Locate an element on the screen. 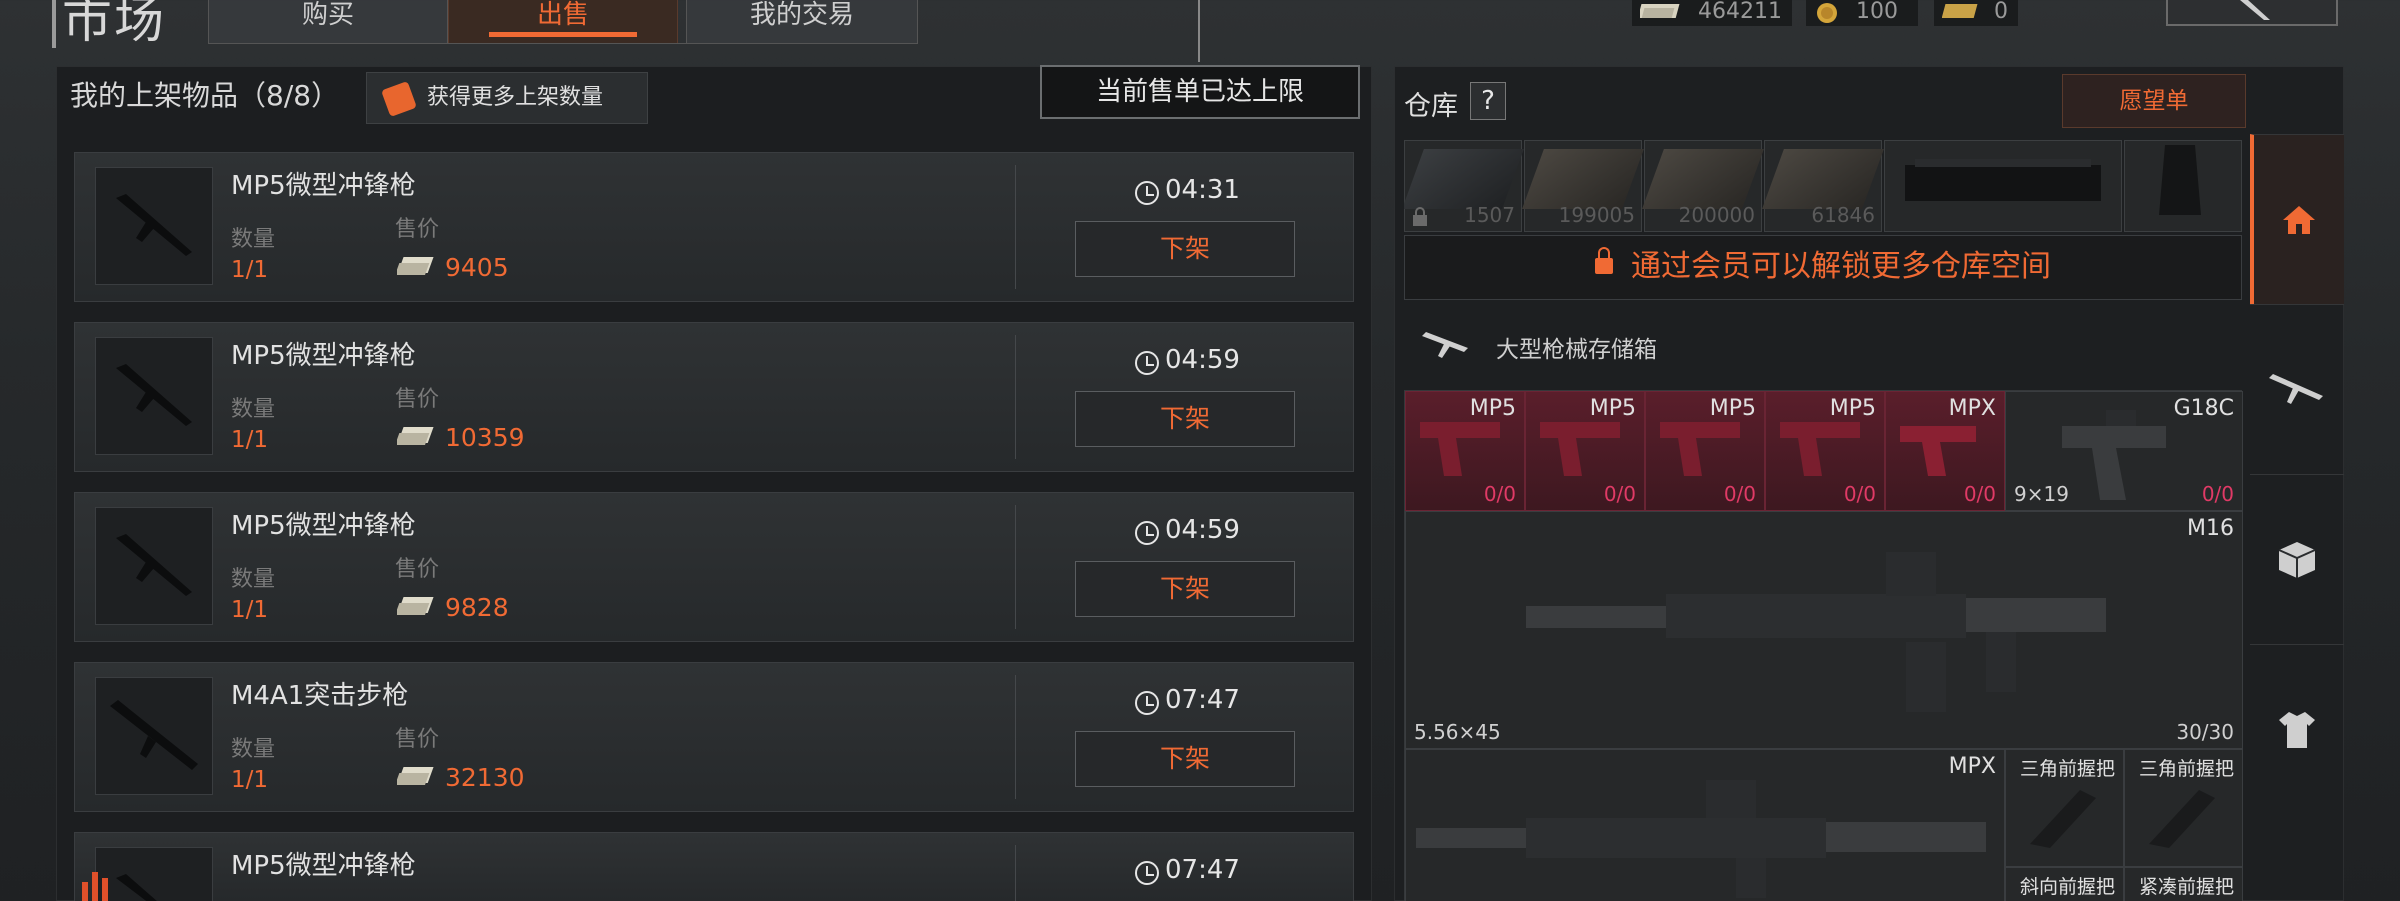  attachment-slot: 紧凑前握把 is located at coordinates (2183, 884).